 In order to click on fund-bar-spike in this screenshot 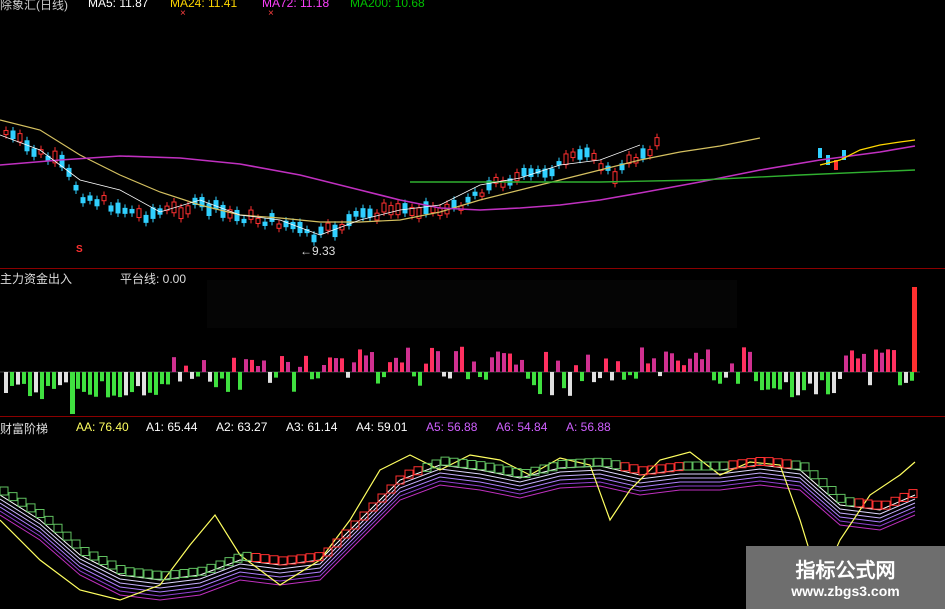, I will do `click(914, 329)`.